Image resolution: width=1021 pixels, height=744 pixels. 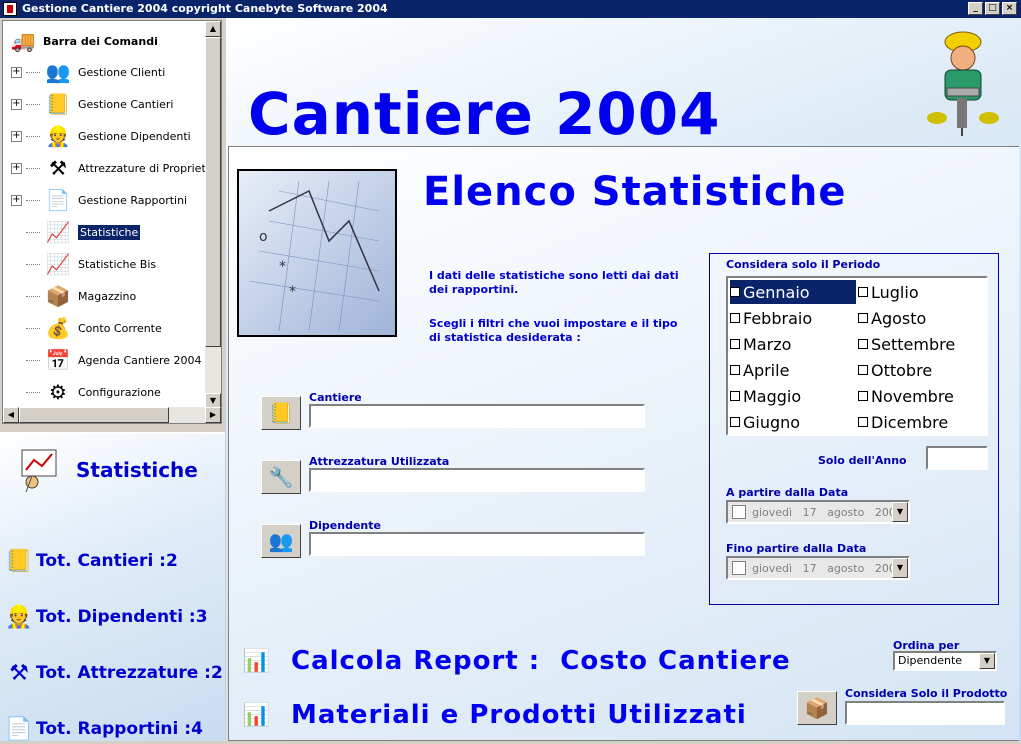 What do you see at coordinates (925, 713) in the screenshot?
I see `prodotto-input` at bounding box center [925, 713].